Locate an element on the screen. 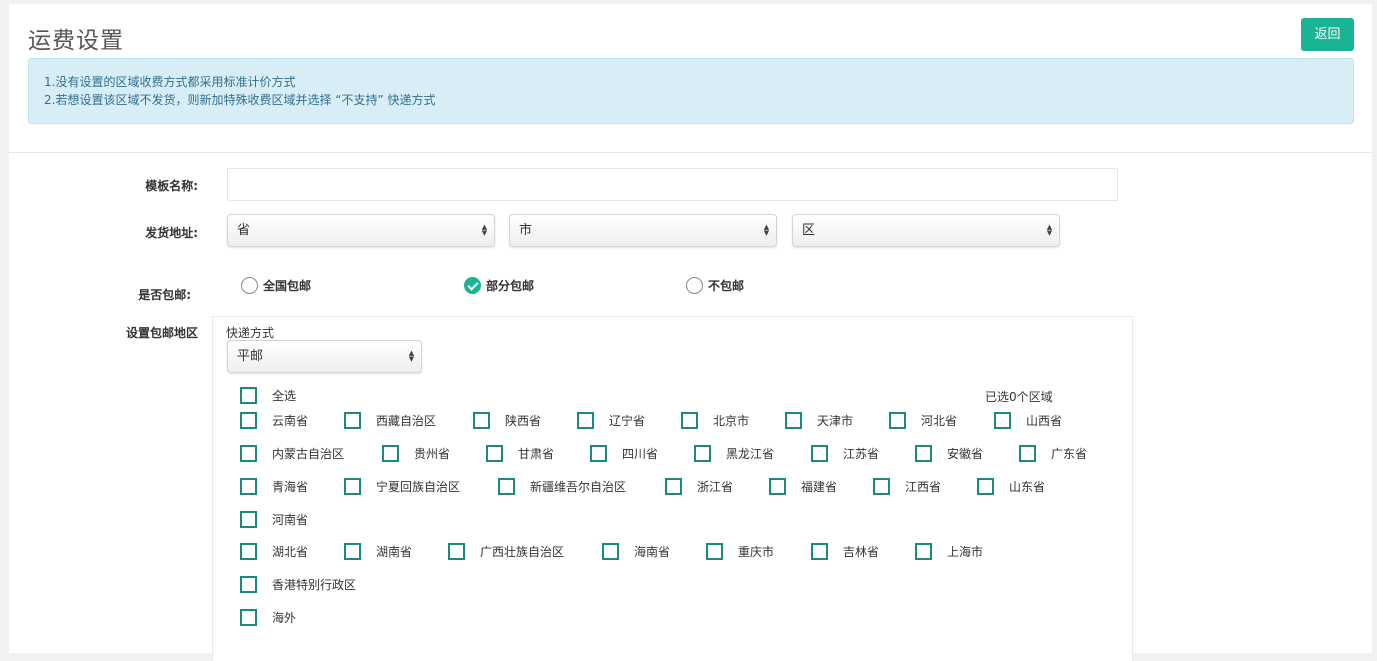 The width and height of the screenshot is (1377, 661). city-select-value: 市 is located at coordinates (526, 230).